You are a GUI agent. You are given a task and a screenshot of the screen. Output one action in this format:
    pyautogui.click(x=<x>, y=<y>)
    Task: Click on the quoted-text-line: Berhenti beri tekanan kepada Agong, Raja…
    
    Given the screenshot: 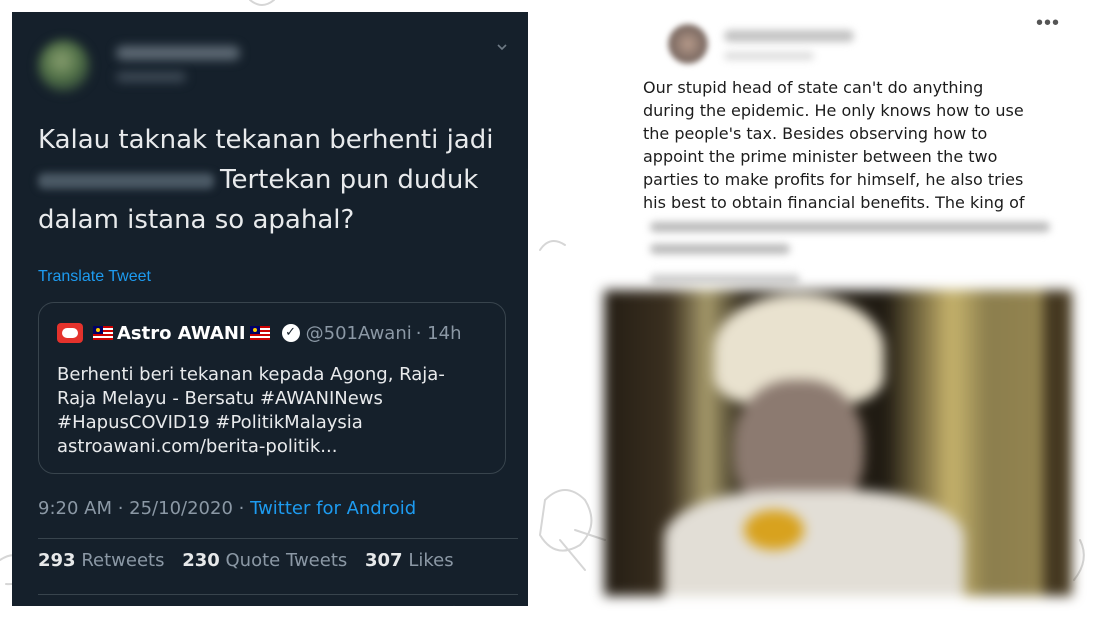 What is the action you would take?
    pyautogui.click(x=251, y=374)
    